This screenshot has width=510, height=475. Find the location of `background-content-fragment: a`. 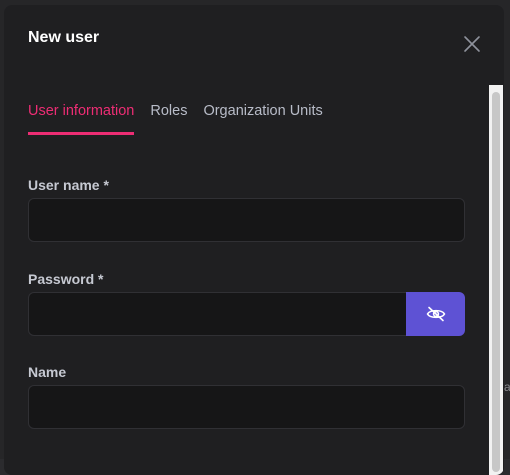

background-content-fragment: a is located at coordinates (507, 387).